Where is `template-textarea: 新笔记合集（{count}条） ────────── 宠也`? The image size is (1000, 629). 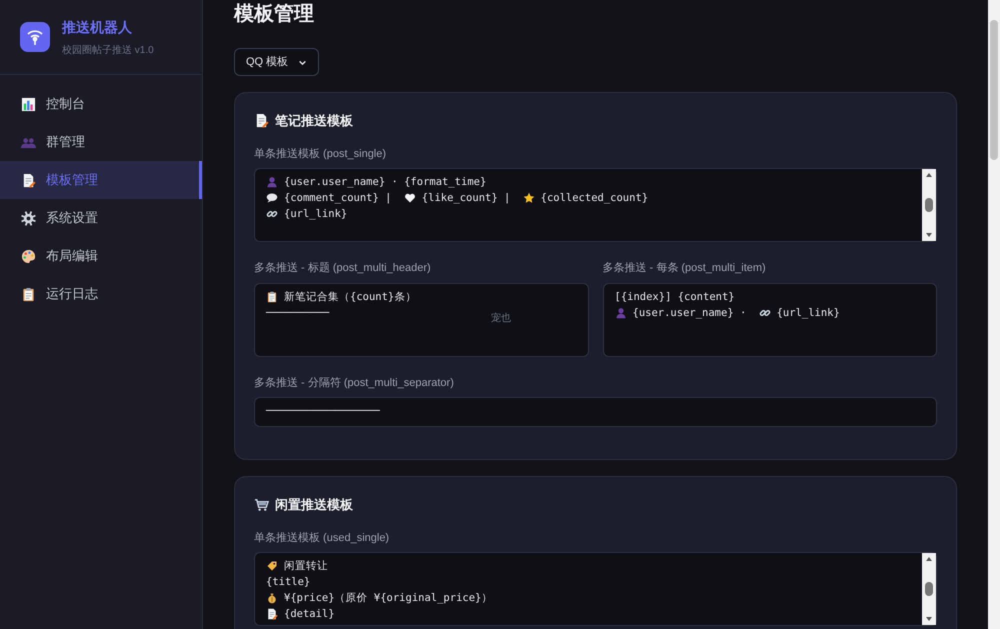
template-textarea: 新笔记合集（{count}条） ────────── 宠也 is located at coordinates (421, 319).